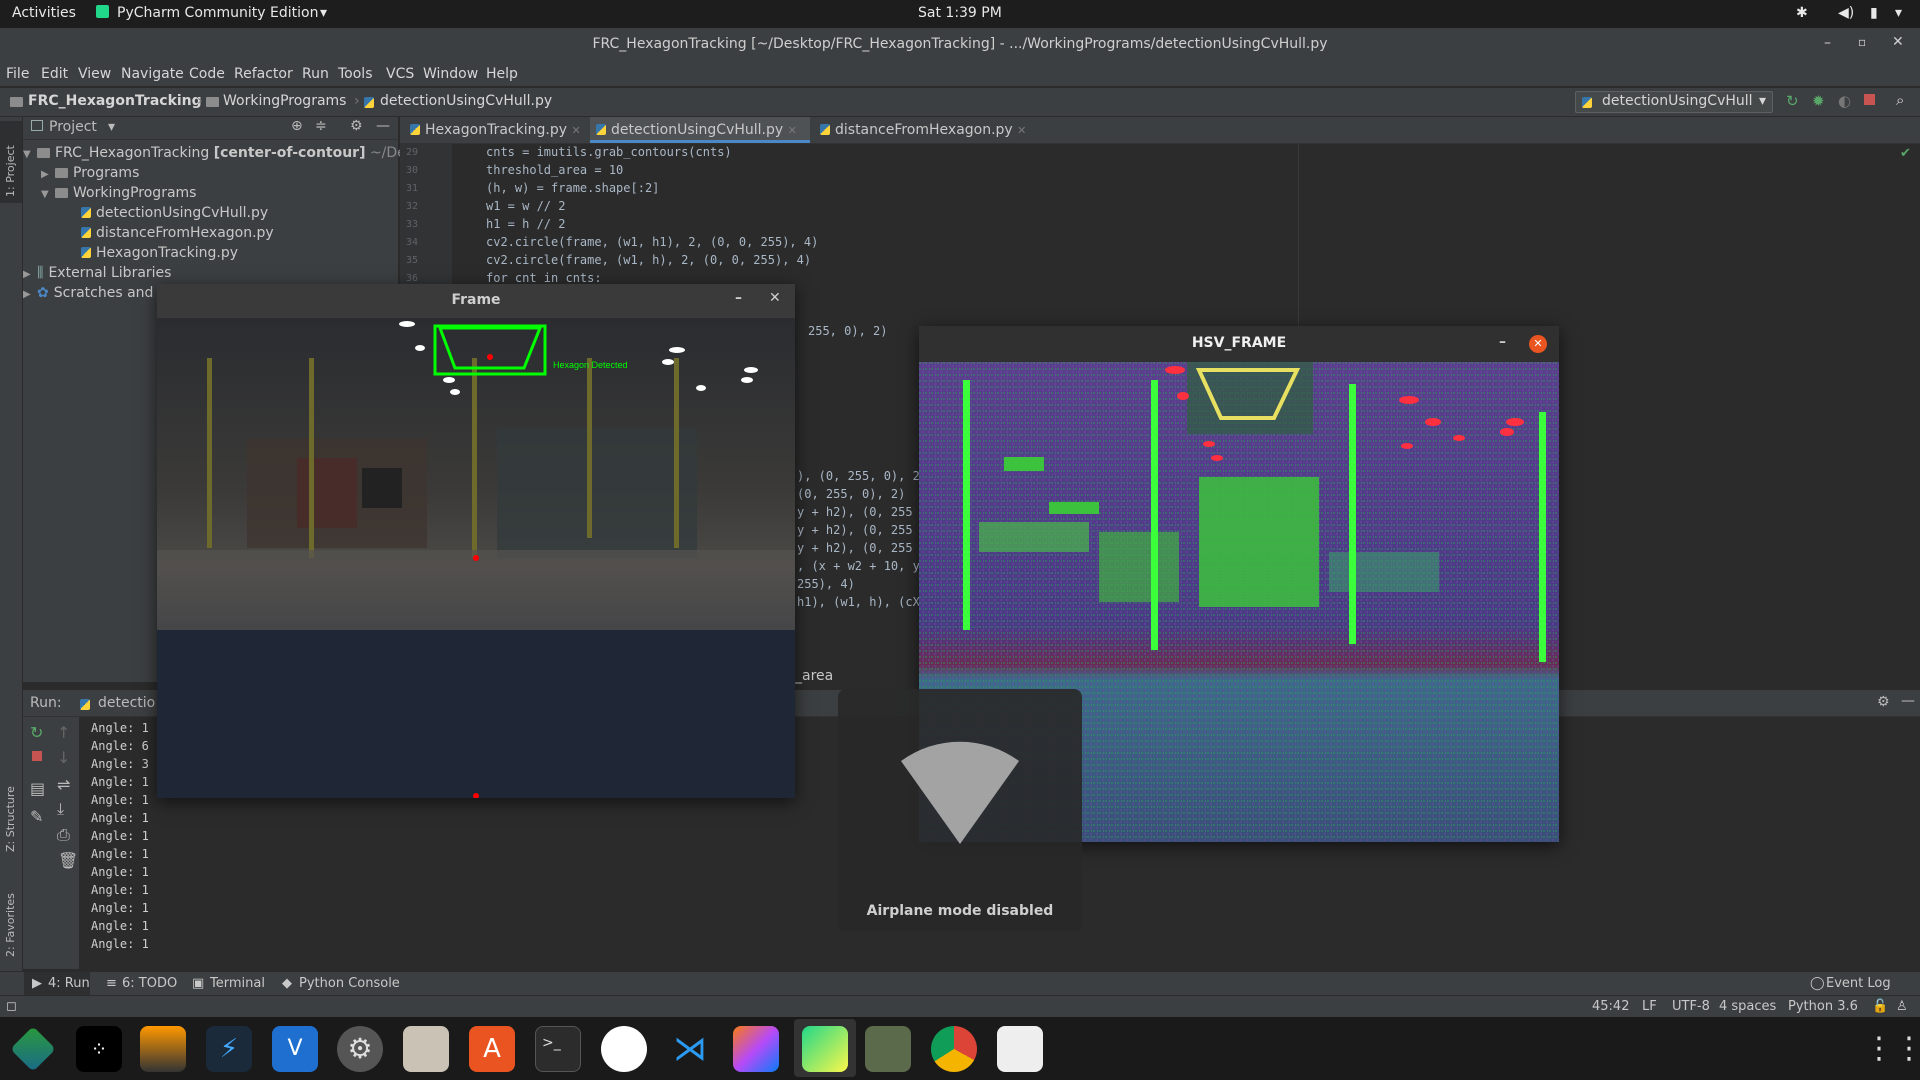  What do you see at coordinates (118, 193) in the screenshot?
I see `tree-item-workingprograms: ▼ WorkingPrograms` at bounding box center [118, 193].